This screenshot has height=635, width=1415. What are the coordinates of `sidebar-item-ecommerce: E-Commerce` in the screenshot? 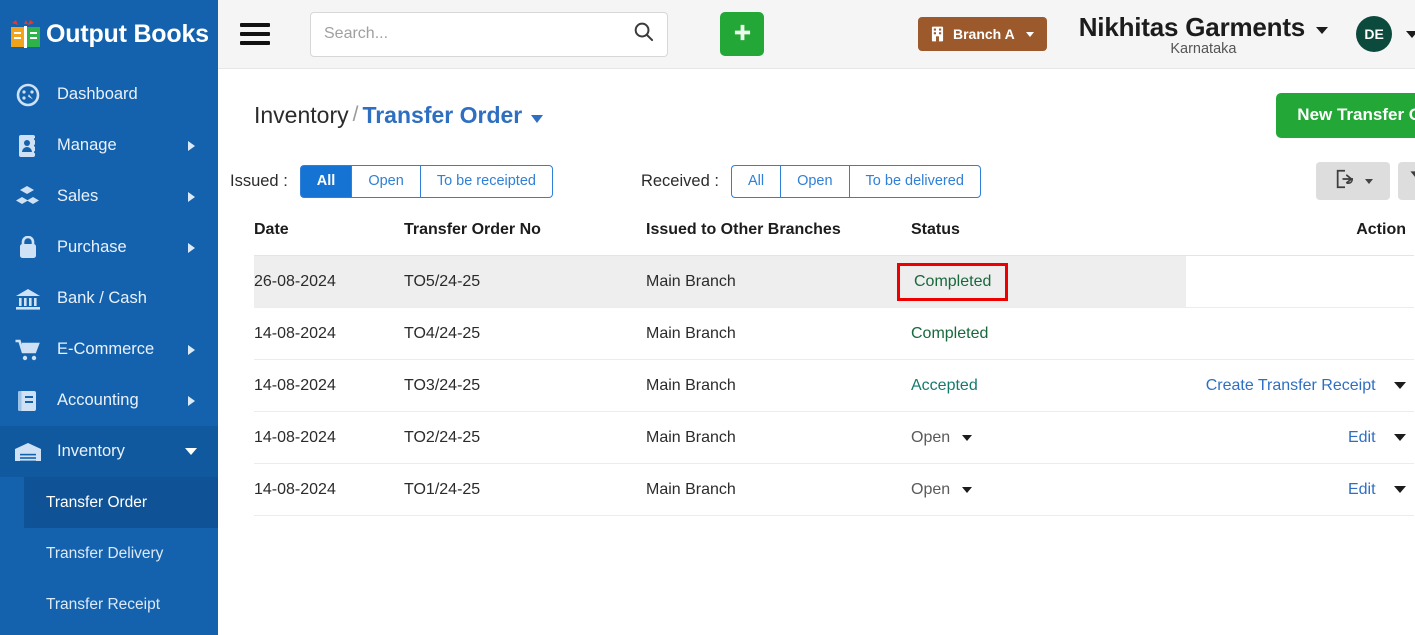 It's located at (109, 349).